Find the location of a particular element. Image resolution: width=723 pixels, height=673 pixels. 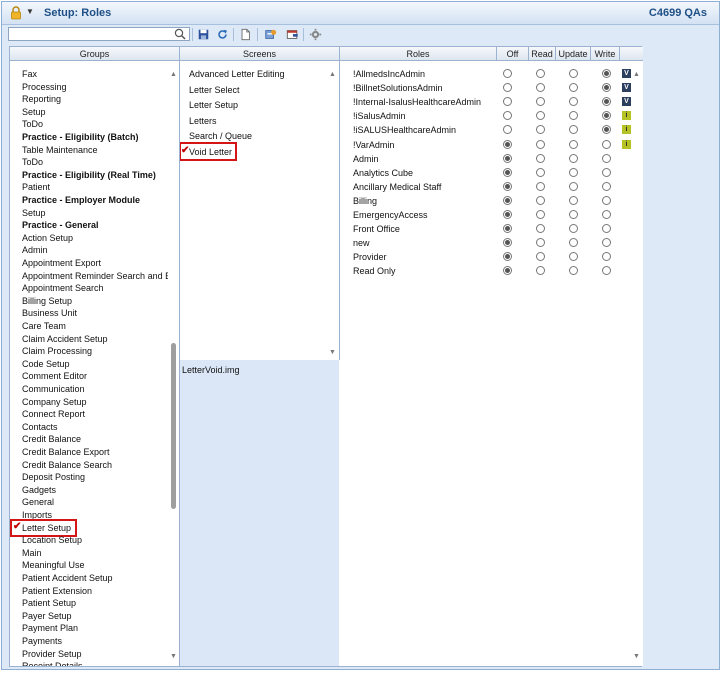

chevron-down-icon: ▼ is located at coordinates (30, 11).